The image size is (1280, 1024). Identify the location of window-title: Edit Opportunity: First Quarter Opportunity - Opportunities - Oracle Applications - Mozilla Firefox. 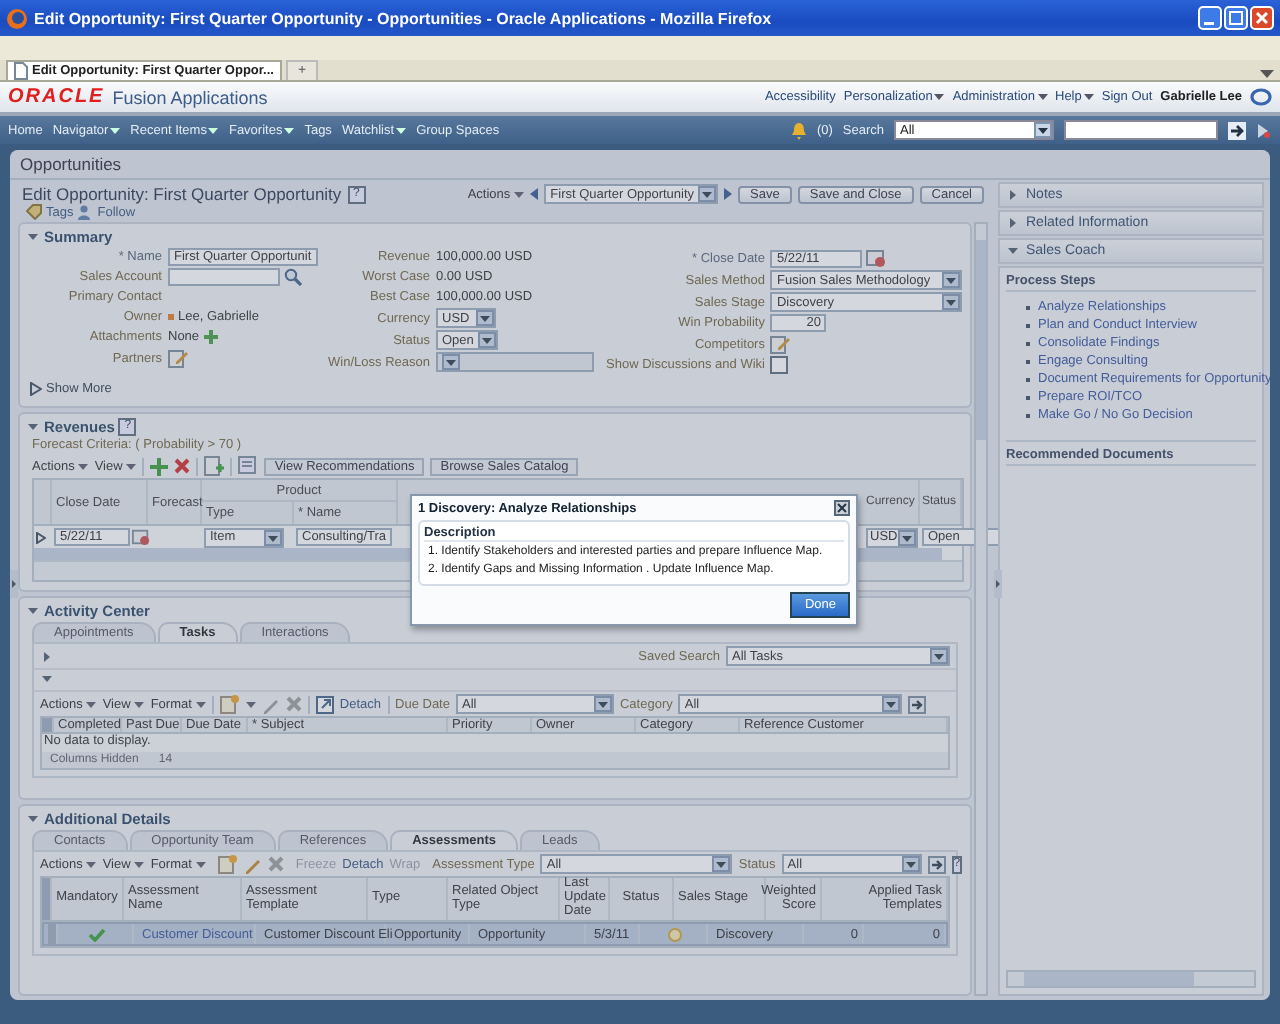
(404, 18).